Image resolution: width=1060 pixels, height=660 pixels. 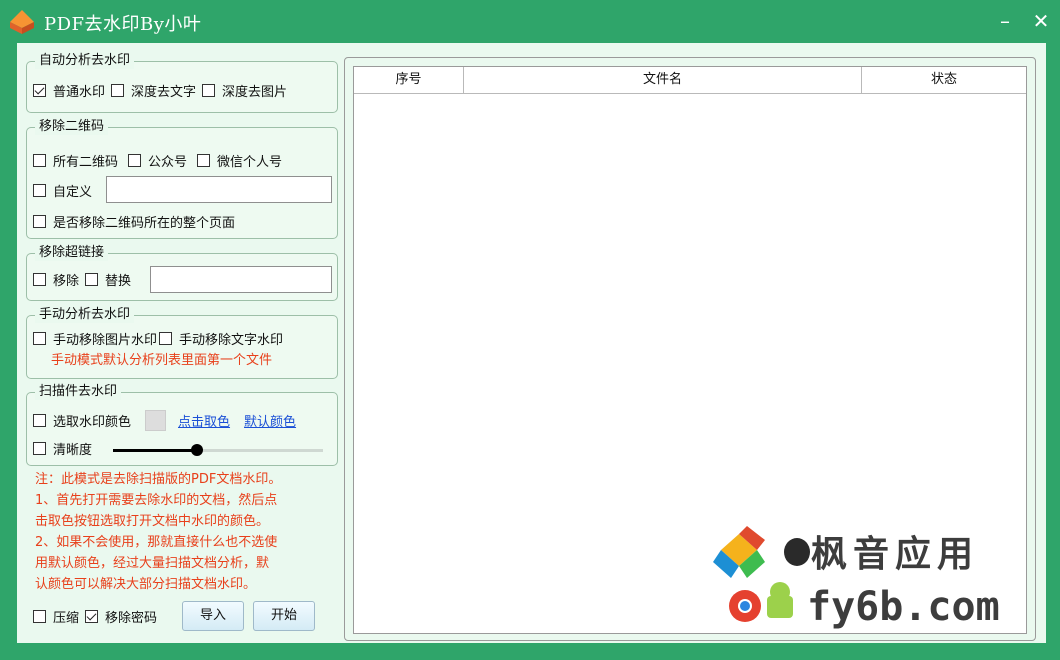 I want to click on custom-qr-checkbox, so click(x=39, y=190).